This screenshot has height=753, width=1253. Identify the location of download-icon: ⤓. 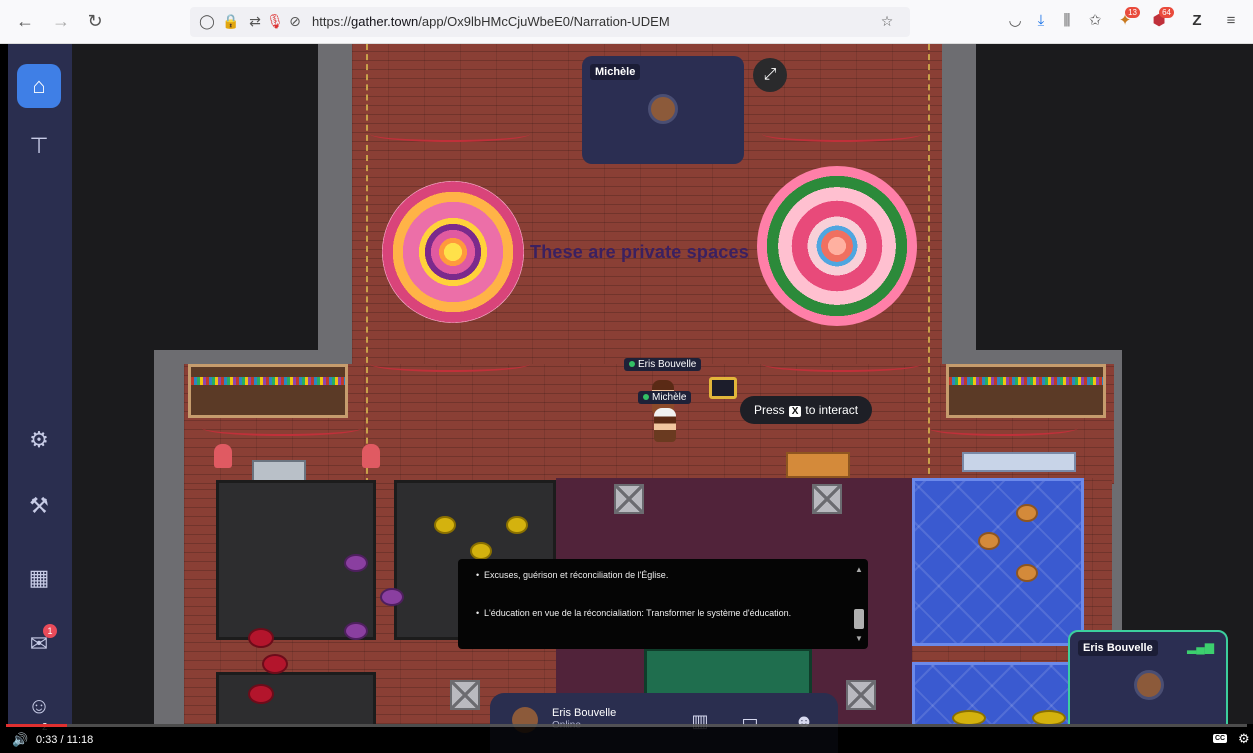
(1041, 21).